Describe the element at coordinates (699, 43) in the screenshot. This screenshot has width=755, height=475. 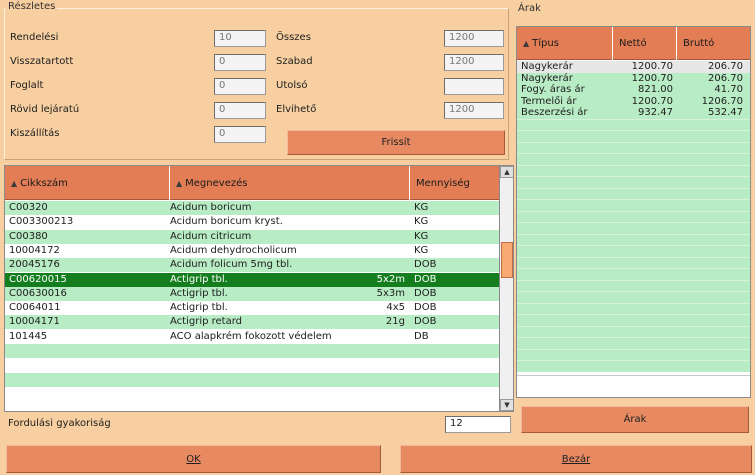
I see `column-header-gross-label: Bruttó` at that location.